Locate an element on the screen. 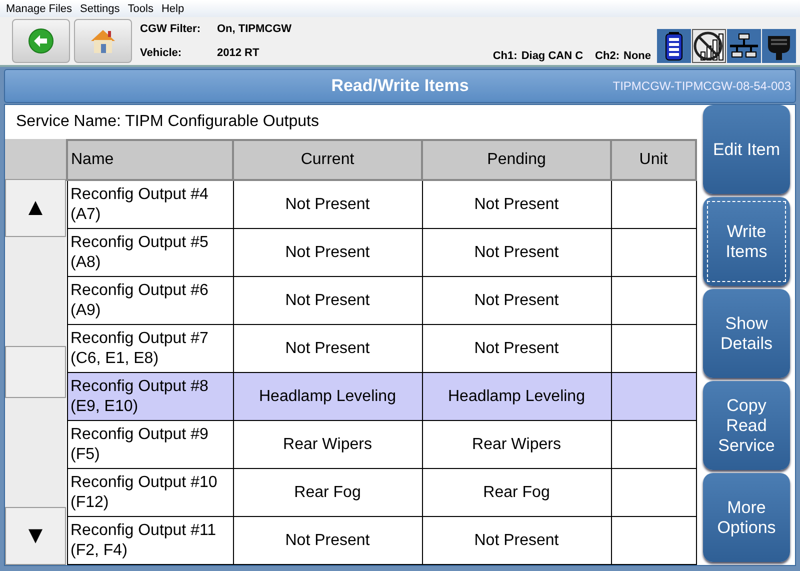 This screenshot has width=800, height=571. channel-value: Diag CAN C is located at coordinates (552, 56).